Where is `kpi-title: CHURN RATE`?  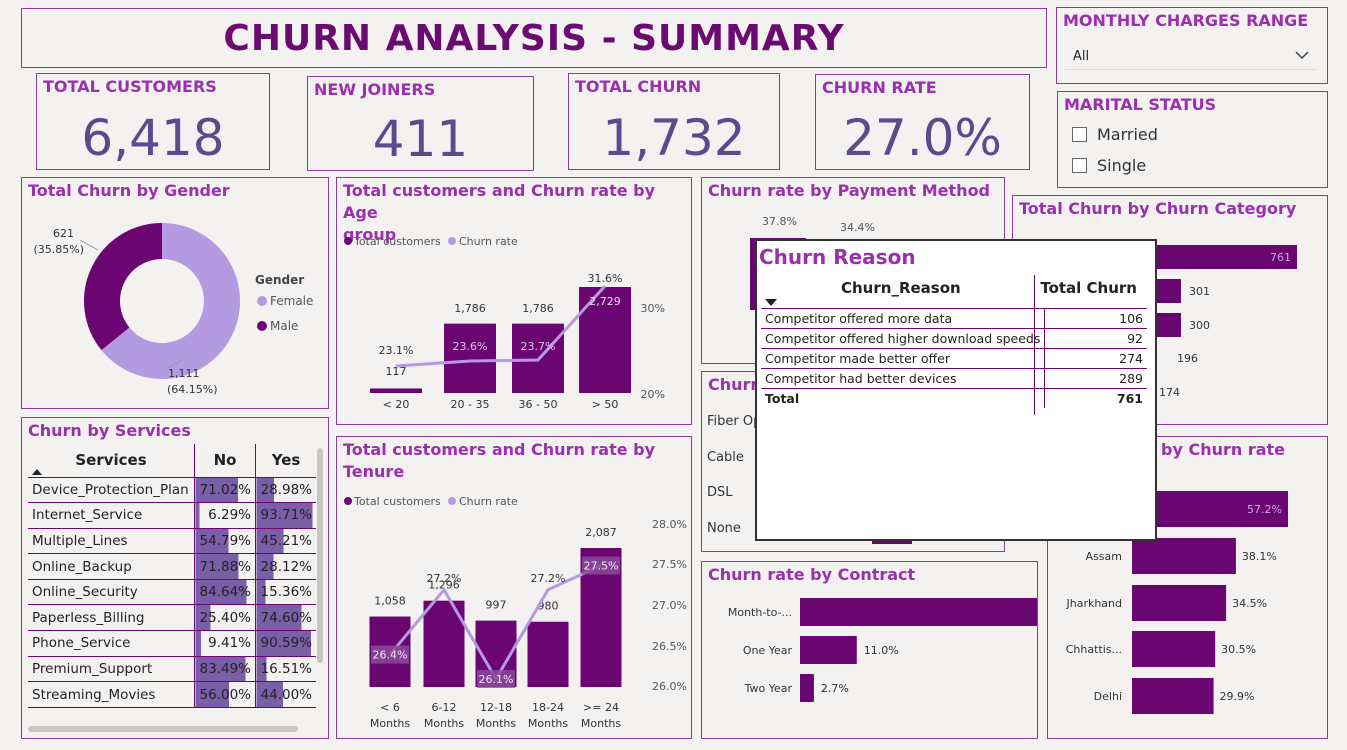 kpi-title: CHURN RATE is located at coordinates (879, 87).